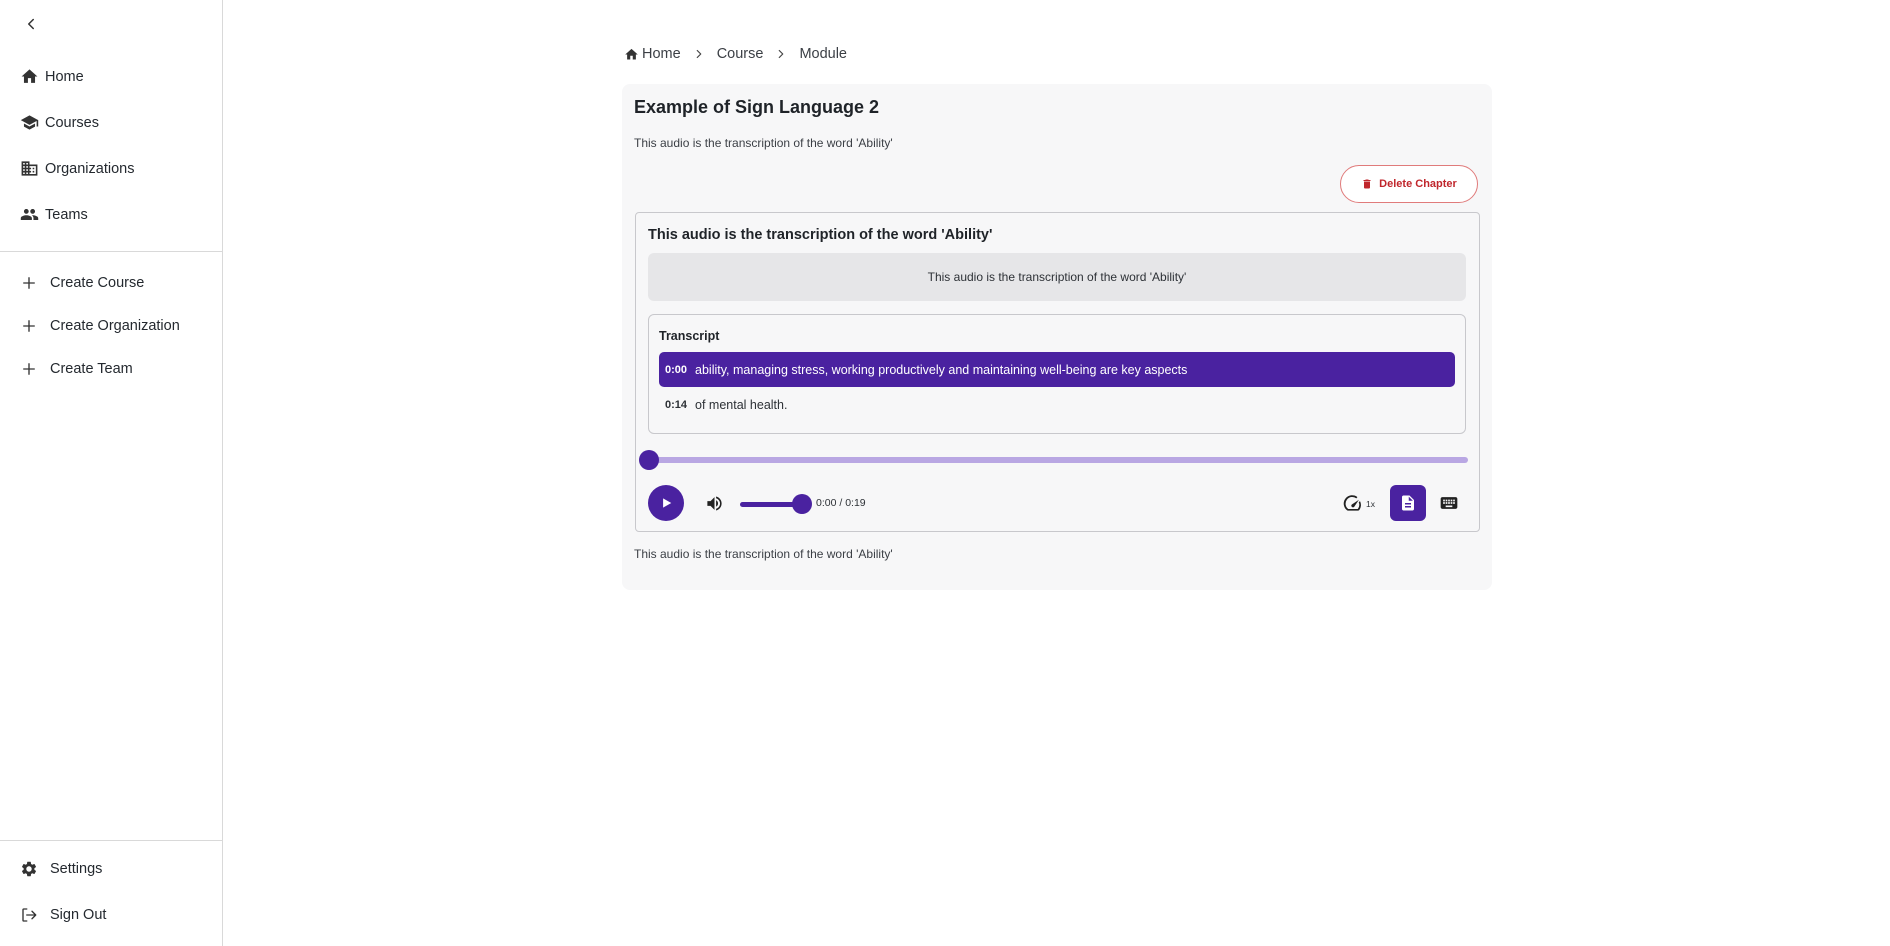 The height and width of the screenshot is (946, 1890). I want to click on playback-speed-button: 1x, so click(1359, 504).